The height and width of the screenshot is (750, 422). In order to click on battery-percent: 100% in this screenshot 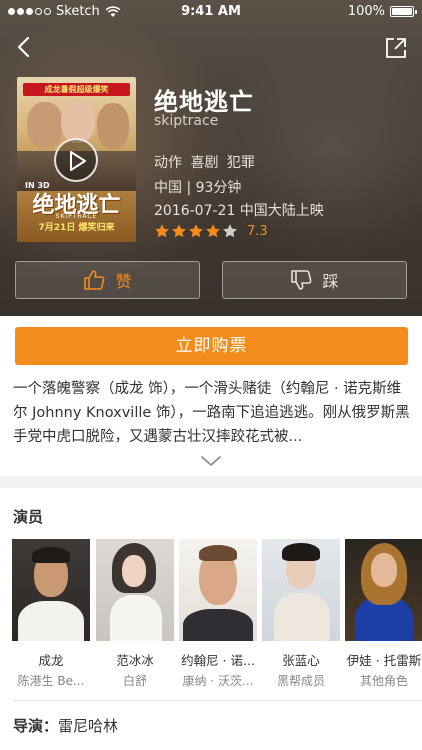, I will do `click(366, 11)`.